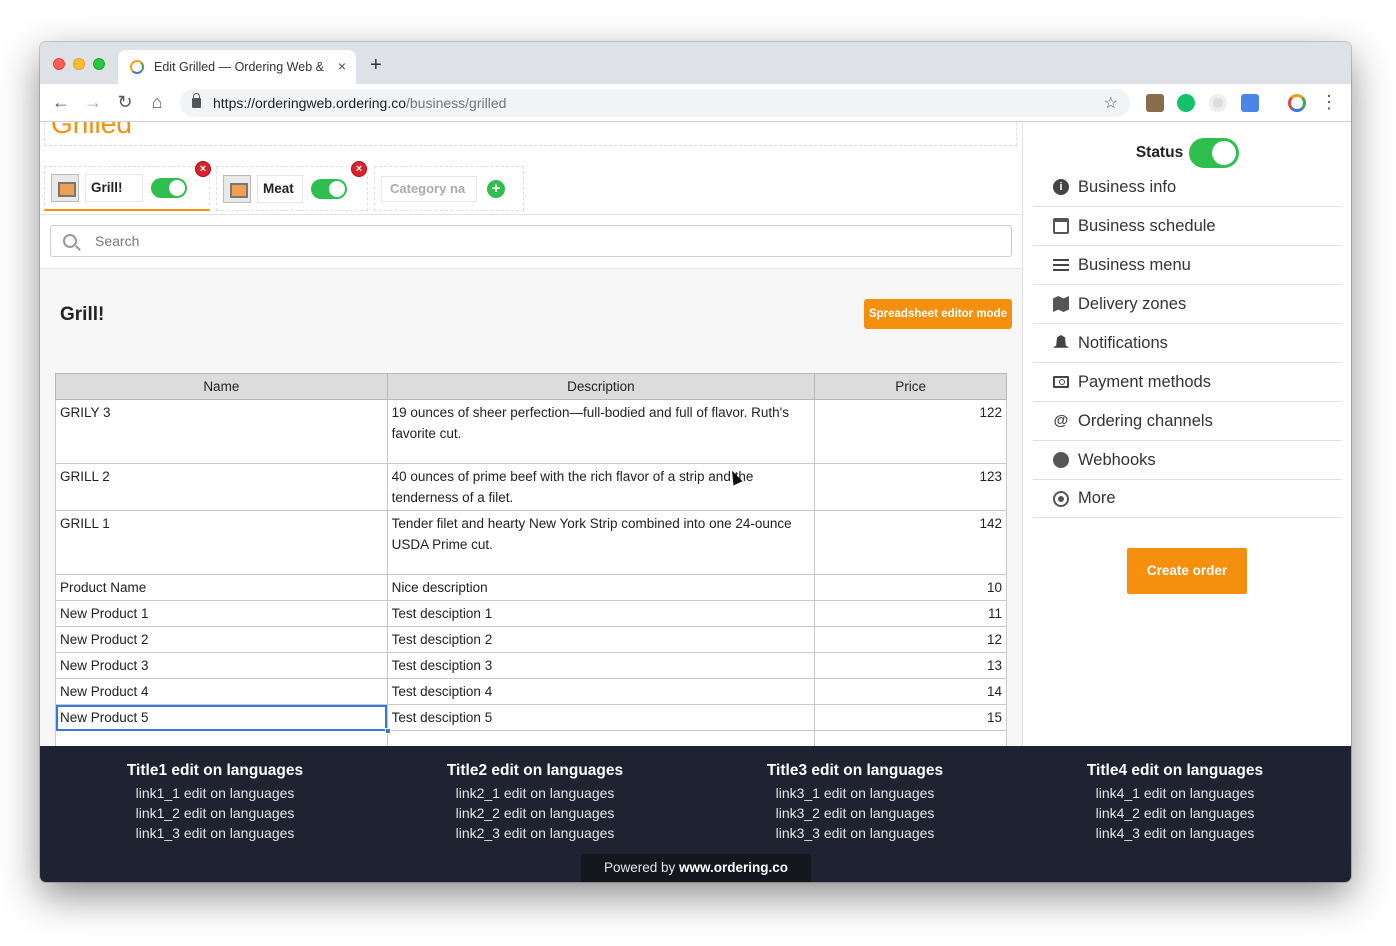 This screenshot has height=946, width=1396. I want to click on product-price-cell: 123, so click(910, 487).